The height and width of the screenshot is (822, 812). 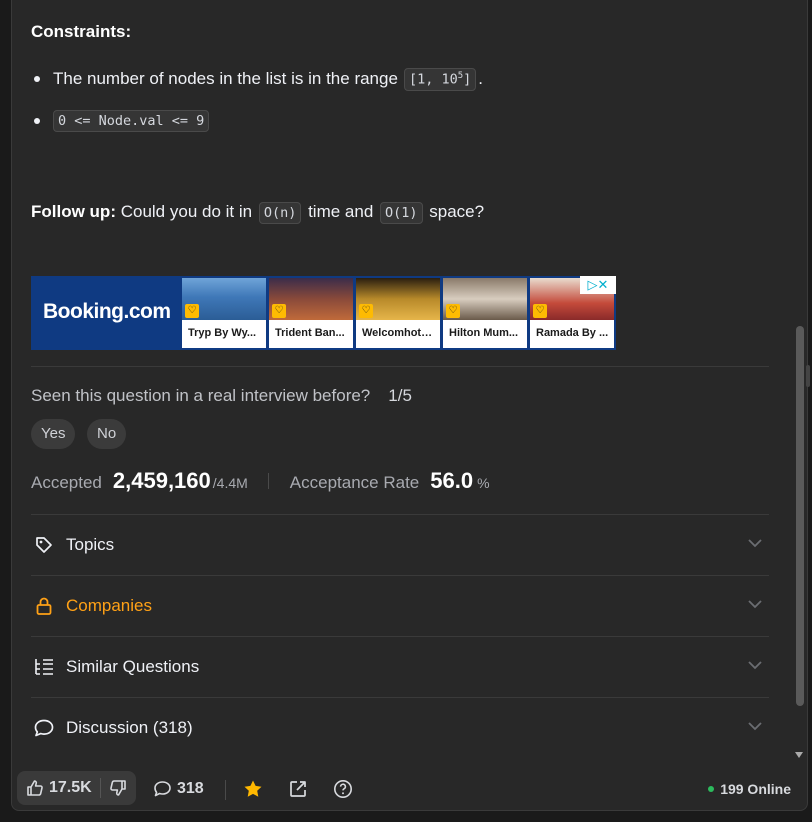 What do you see at coordinates (44, 667) in the screenshot?
I see `list-tree-icon` at bounding box center [44, 667].